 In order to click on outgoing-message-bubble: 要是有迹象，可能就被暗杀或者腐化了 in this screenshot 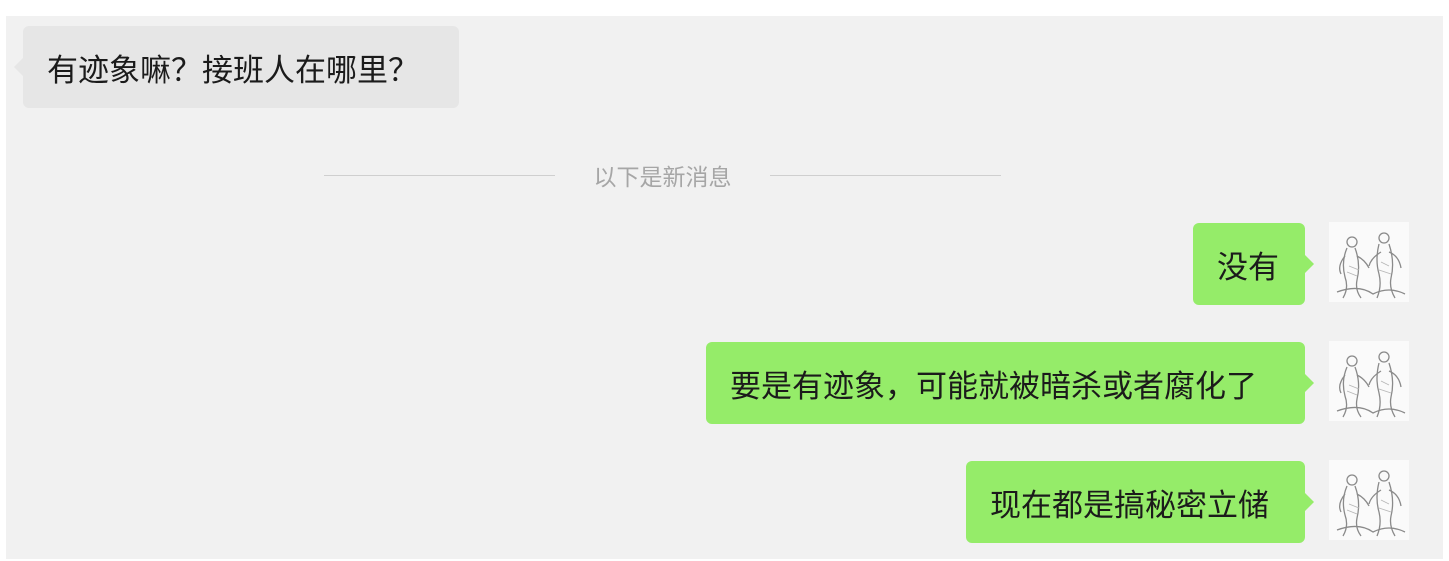, I will do `click(1010, 383)`.